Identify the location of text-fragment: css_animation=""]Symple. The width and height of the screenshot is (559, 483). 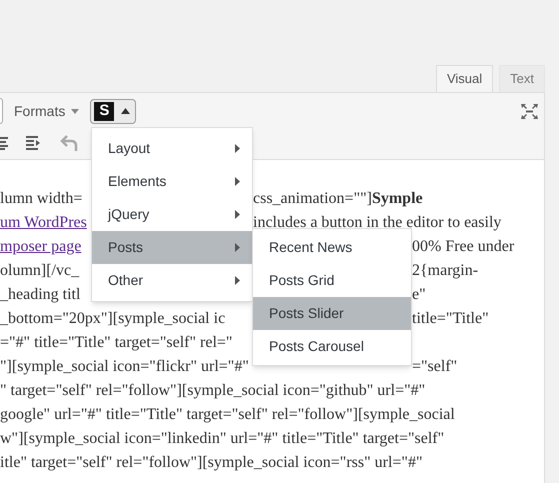
(338, 199).